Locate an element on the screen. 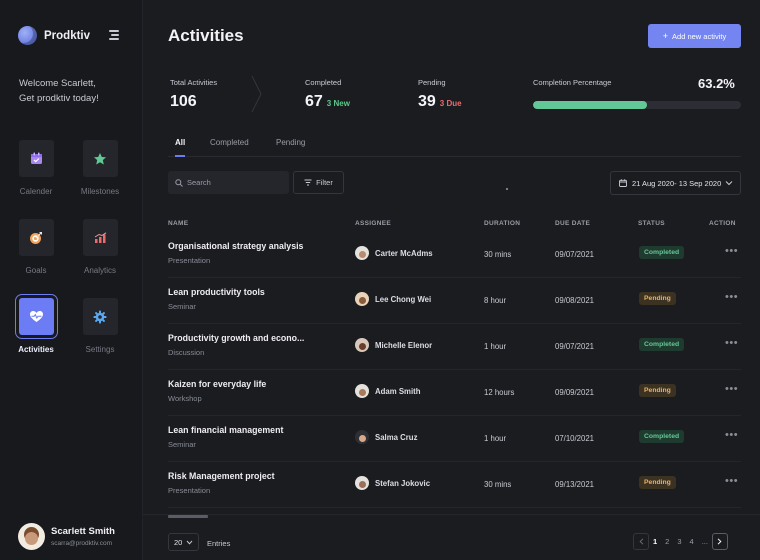  stat-value: 67 is located at coordinates (314, 101).